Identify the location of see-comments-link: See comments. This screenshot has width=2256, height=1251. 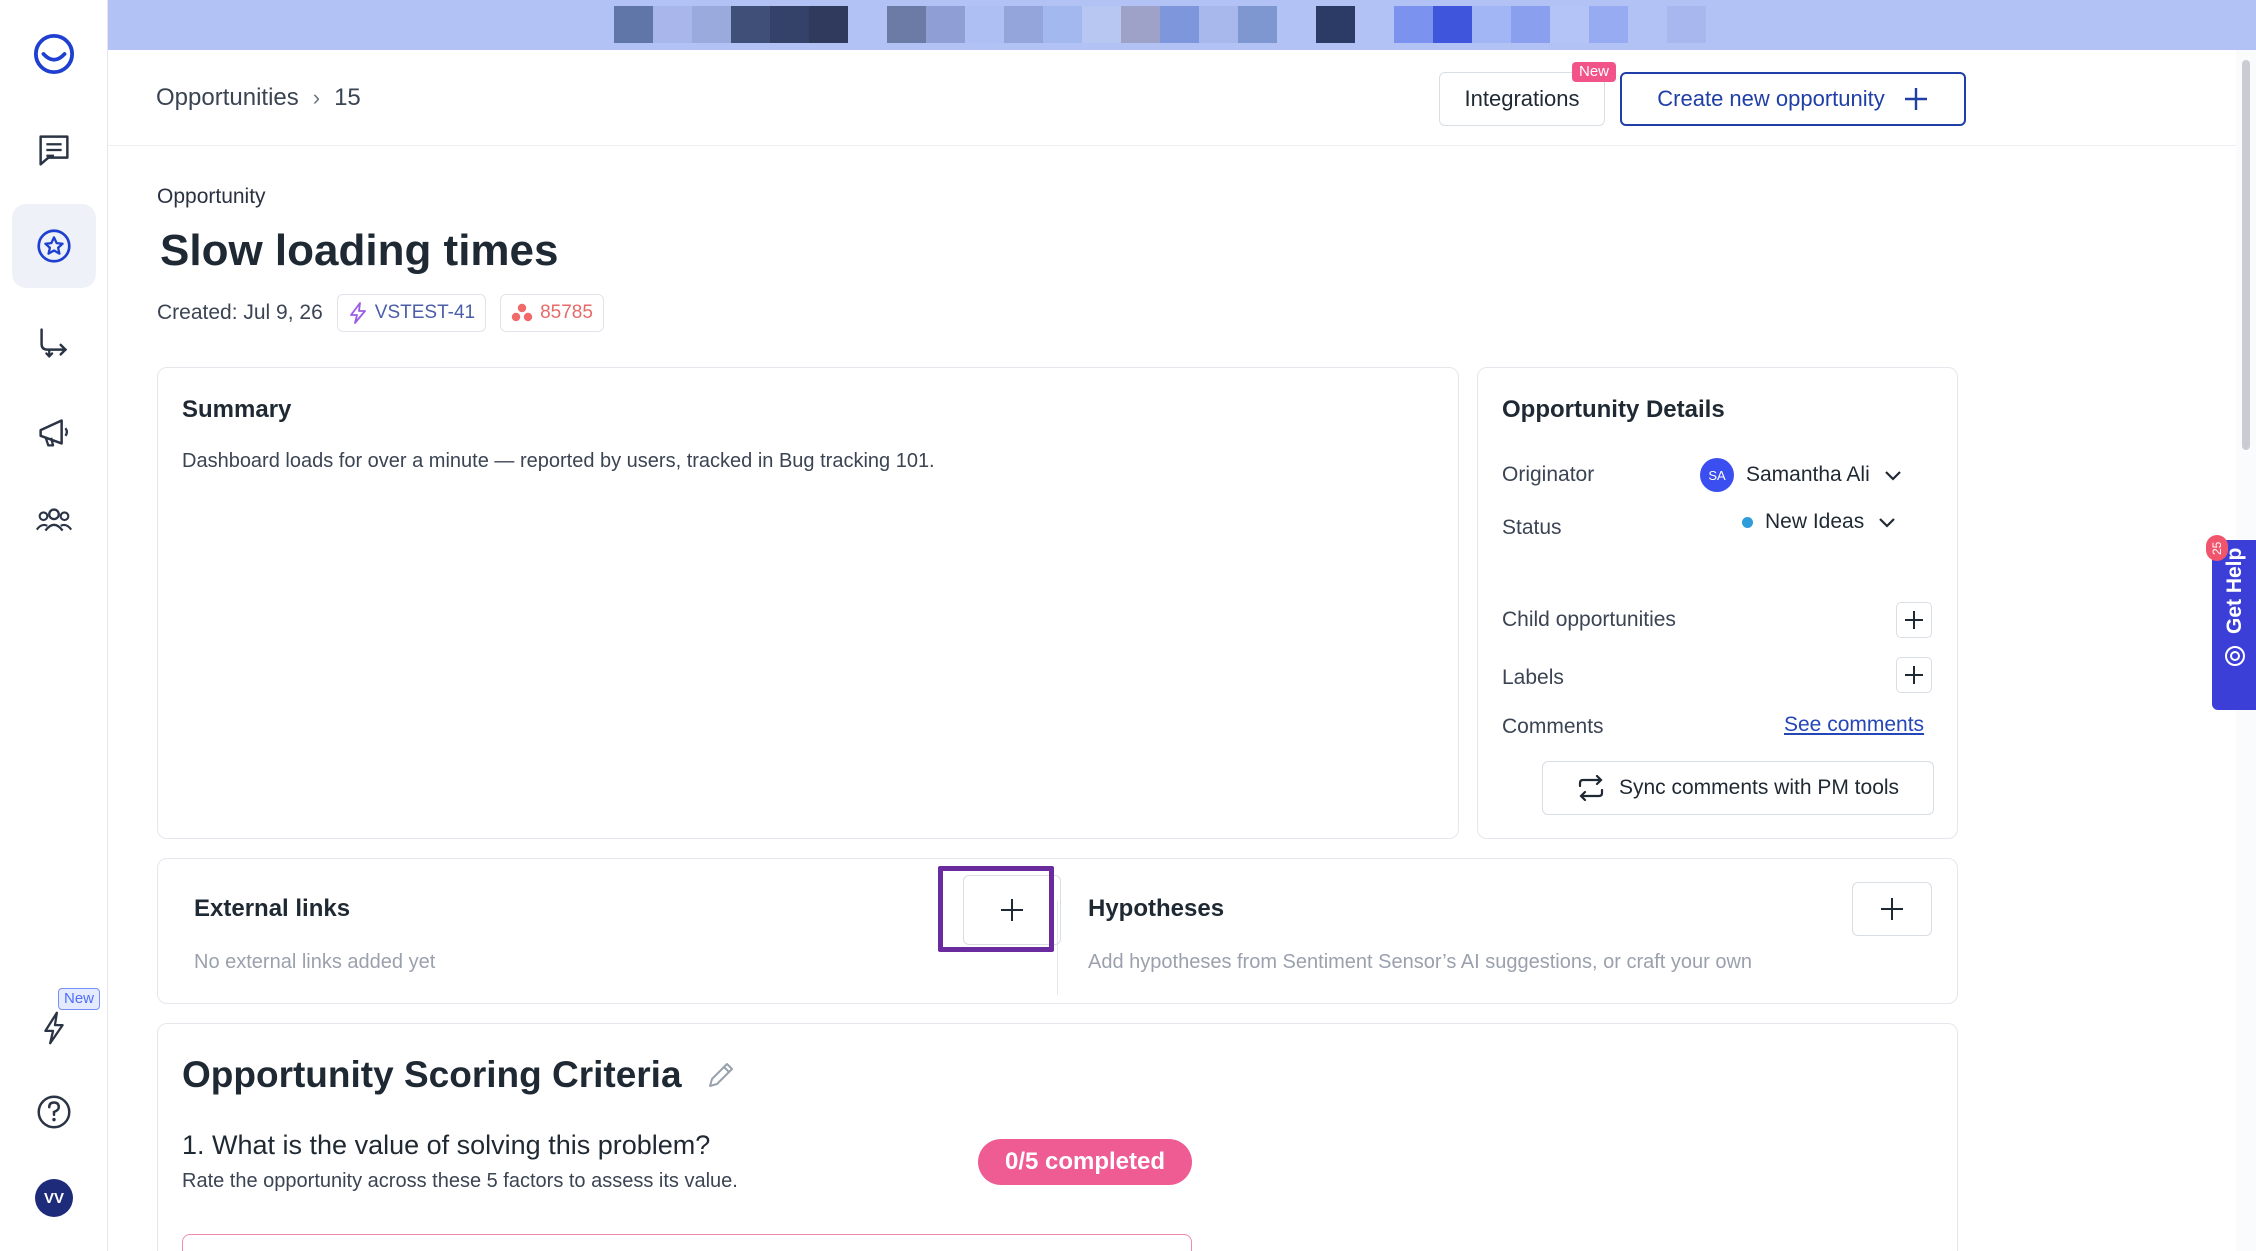
(1854, 725).